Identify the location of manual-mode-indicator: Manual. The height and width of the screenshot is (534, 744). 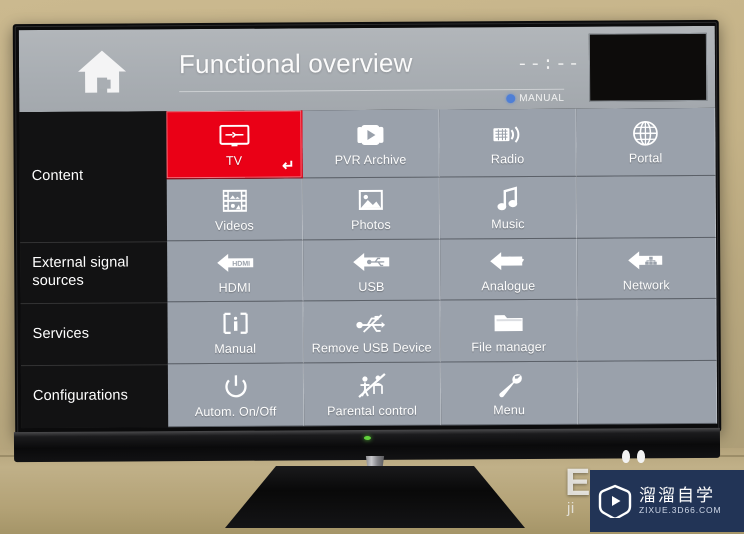
(535, 98).